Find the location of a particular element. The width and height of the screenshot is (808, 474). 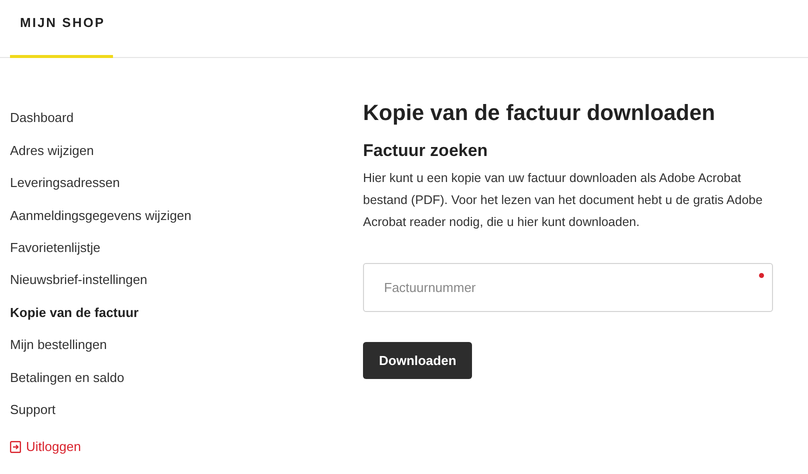

section-title: Factuur zoeken is located at coordinates (426, 151).